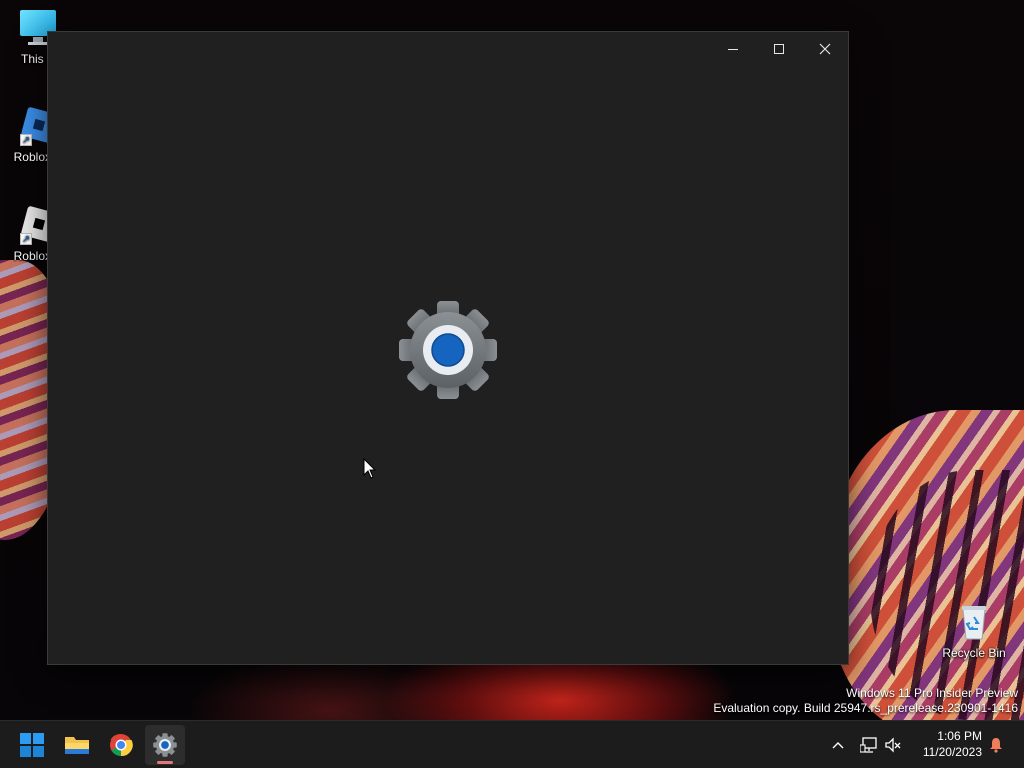 The width and height of the screenshot is (1024, 768). I want to click on window-controls, so click(779, 49).